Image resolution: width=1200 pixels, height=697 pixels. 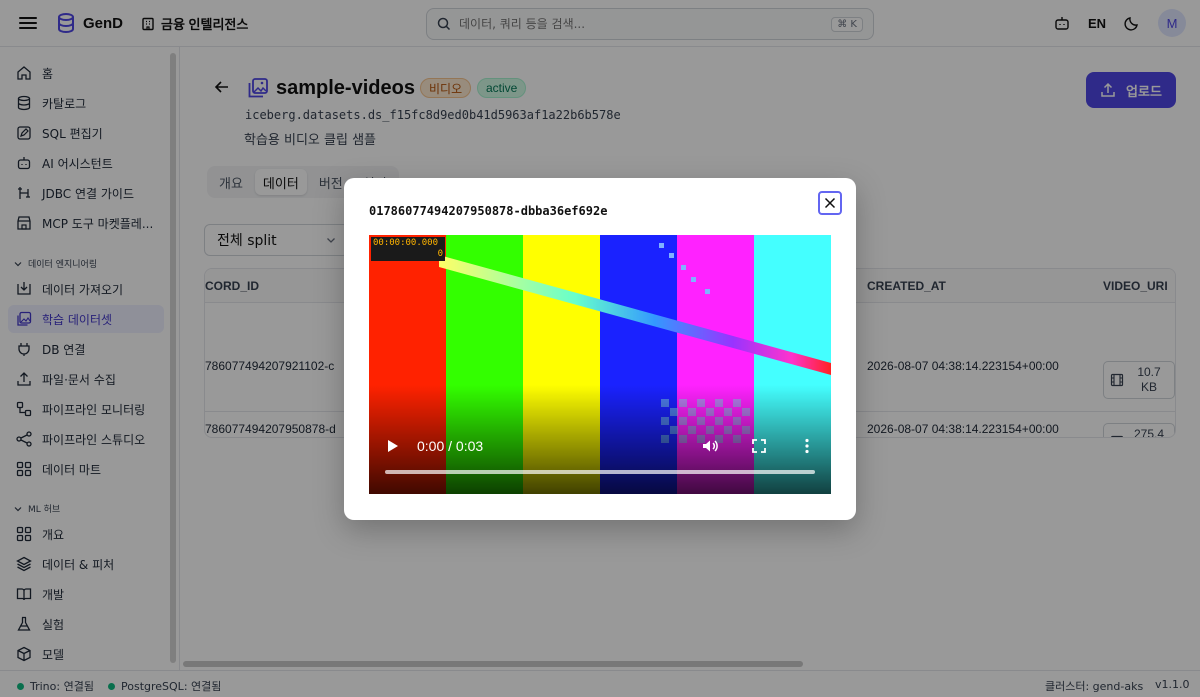 What do you see at coordinates (600, 446) in the screenshot?
I see `video-controls: 0:00 / 0:03` at bounding box center [600, 446].